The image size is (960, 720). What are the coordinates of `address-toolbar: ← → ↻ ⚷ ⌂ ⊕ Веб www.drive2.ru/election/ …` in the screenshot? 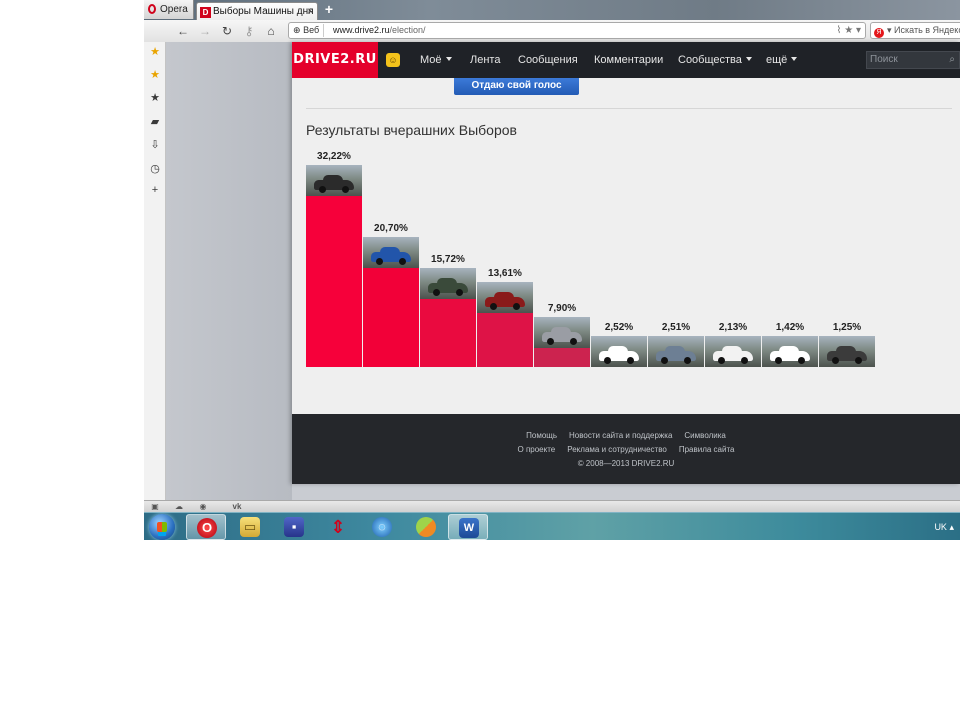 It's located at (552, 31).